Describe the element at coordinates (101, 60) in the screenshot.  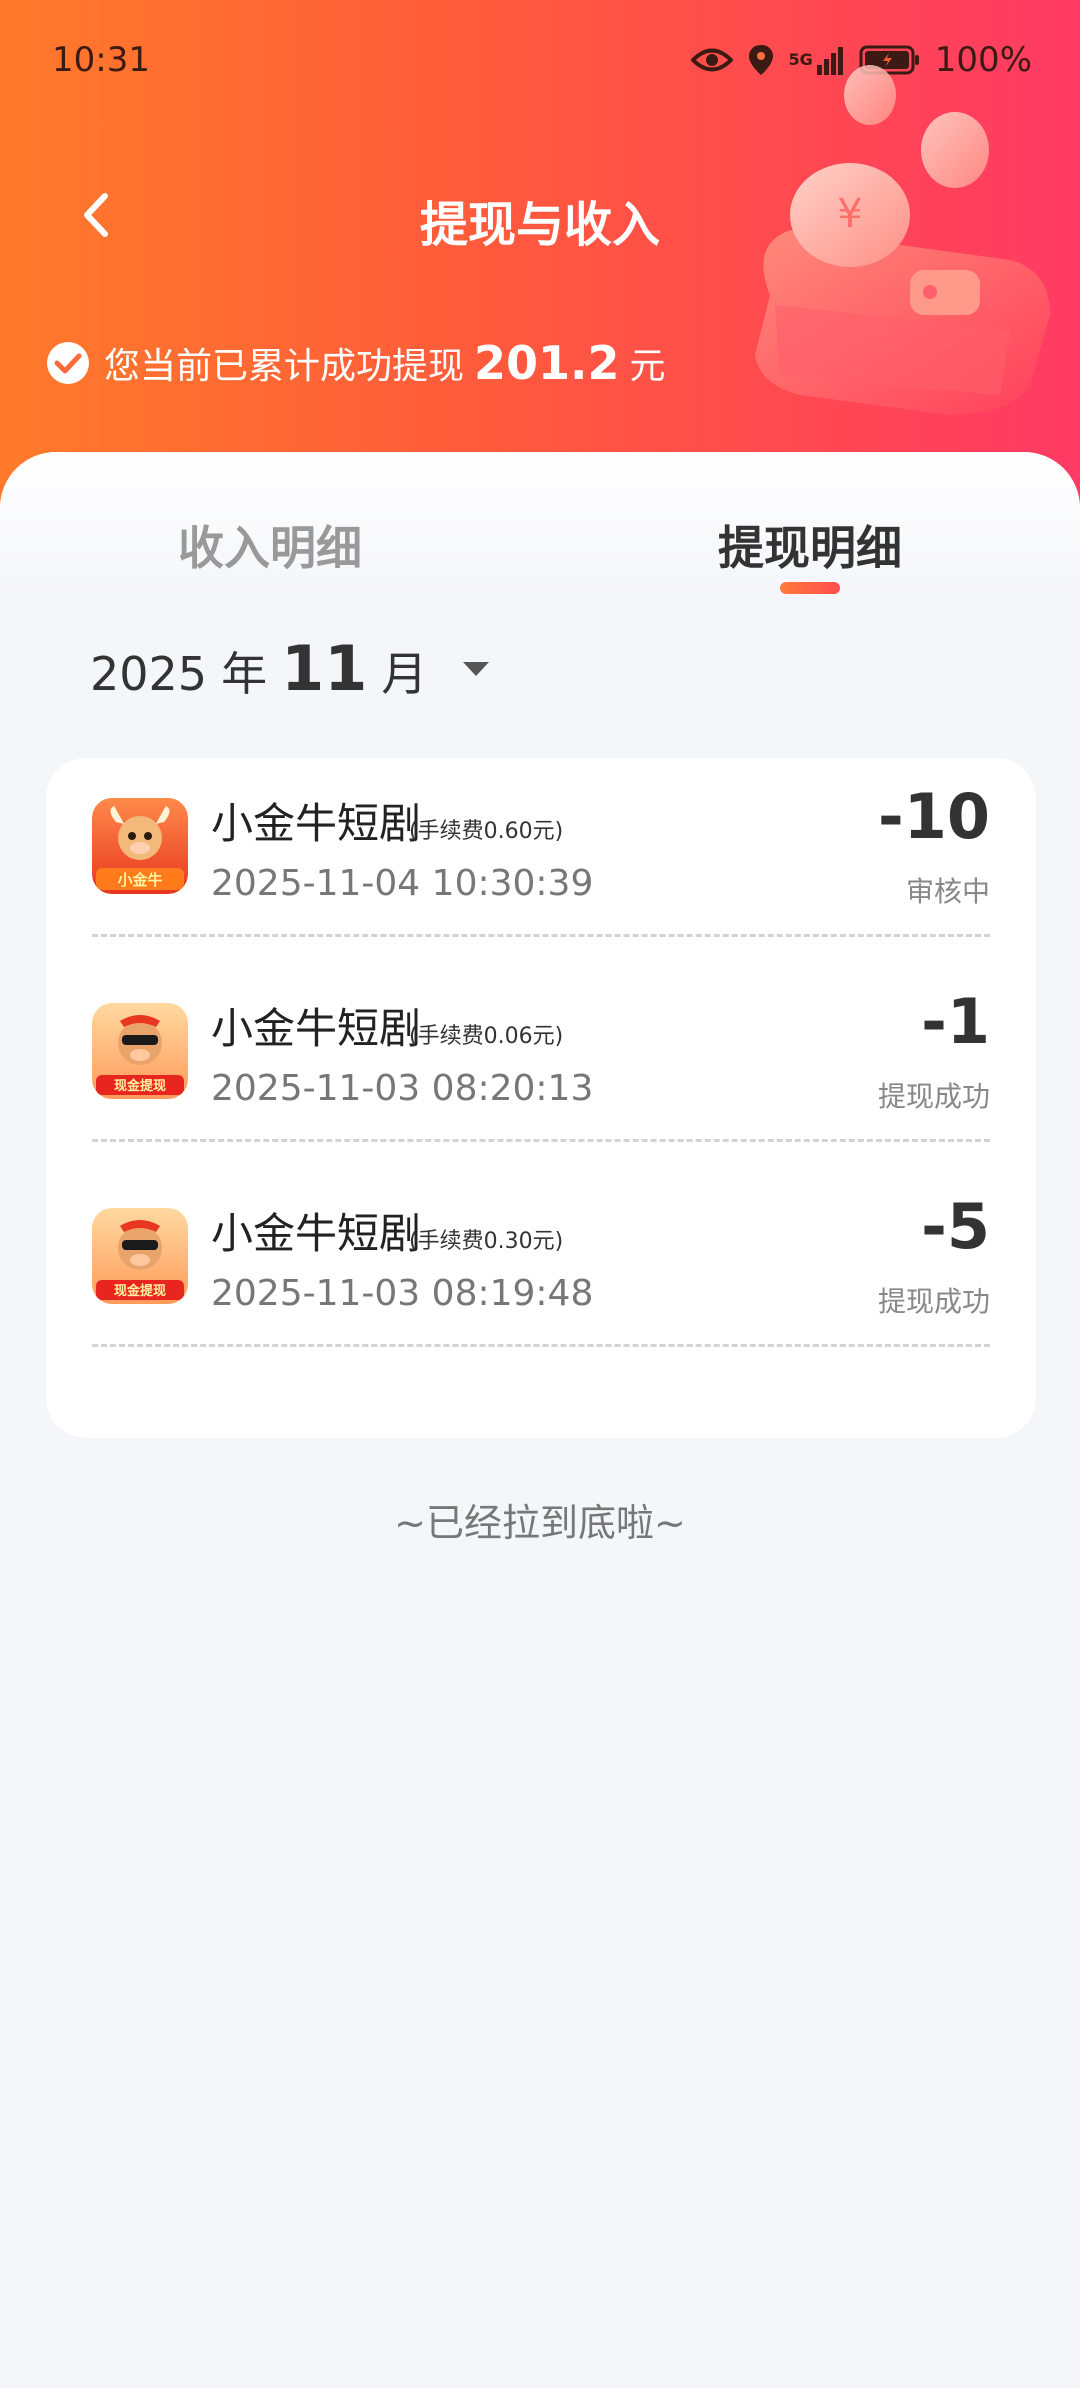
I see `status-time: 10:31` at that location.